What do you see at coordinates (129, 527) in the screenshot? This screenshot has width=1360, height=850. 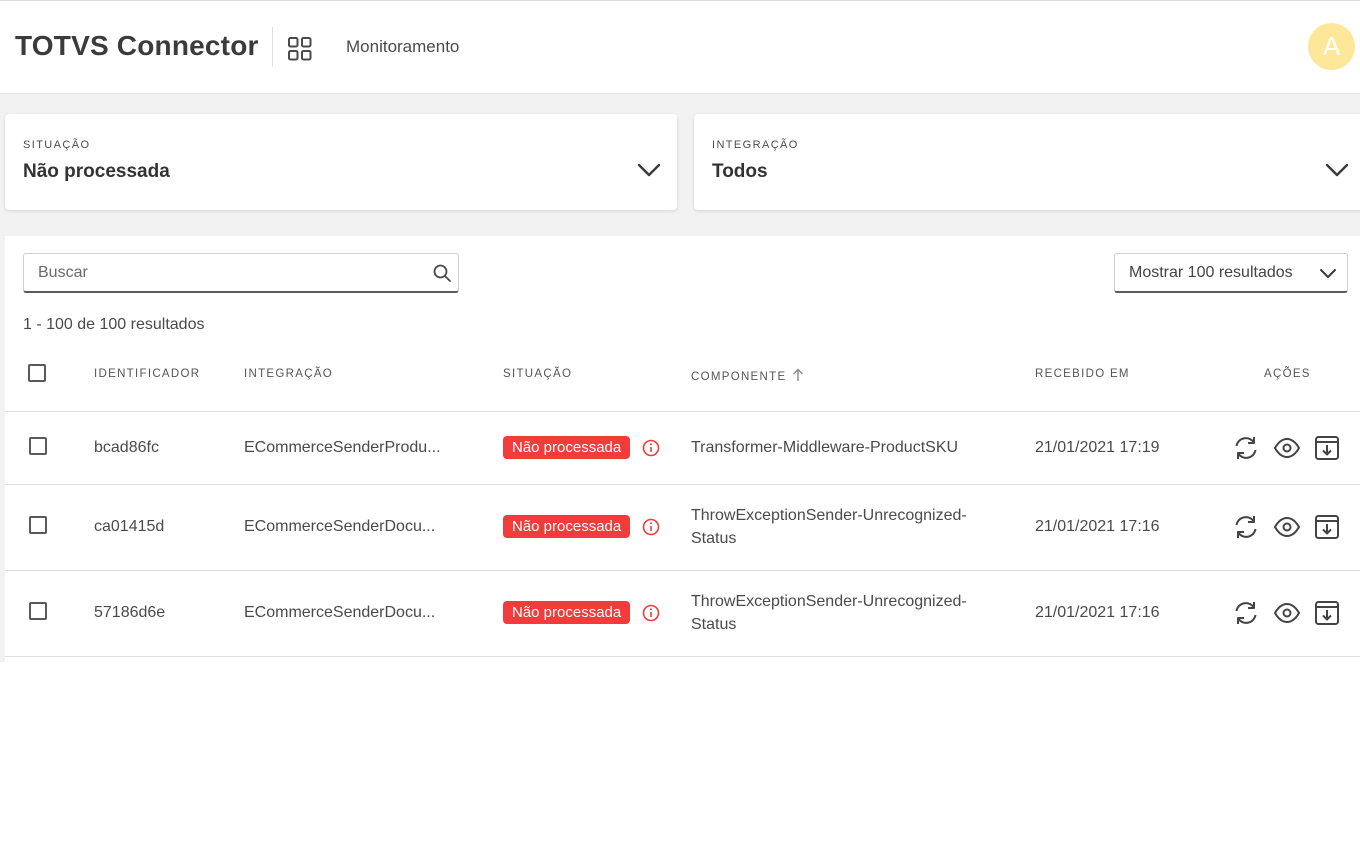 I see `cell-identificador: ca01415d` at bounding box center [129, 527].